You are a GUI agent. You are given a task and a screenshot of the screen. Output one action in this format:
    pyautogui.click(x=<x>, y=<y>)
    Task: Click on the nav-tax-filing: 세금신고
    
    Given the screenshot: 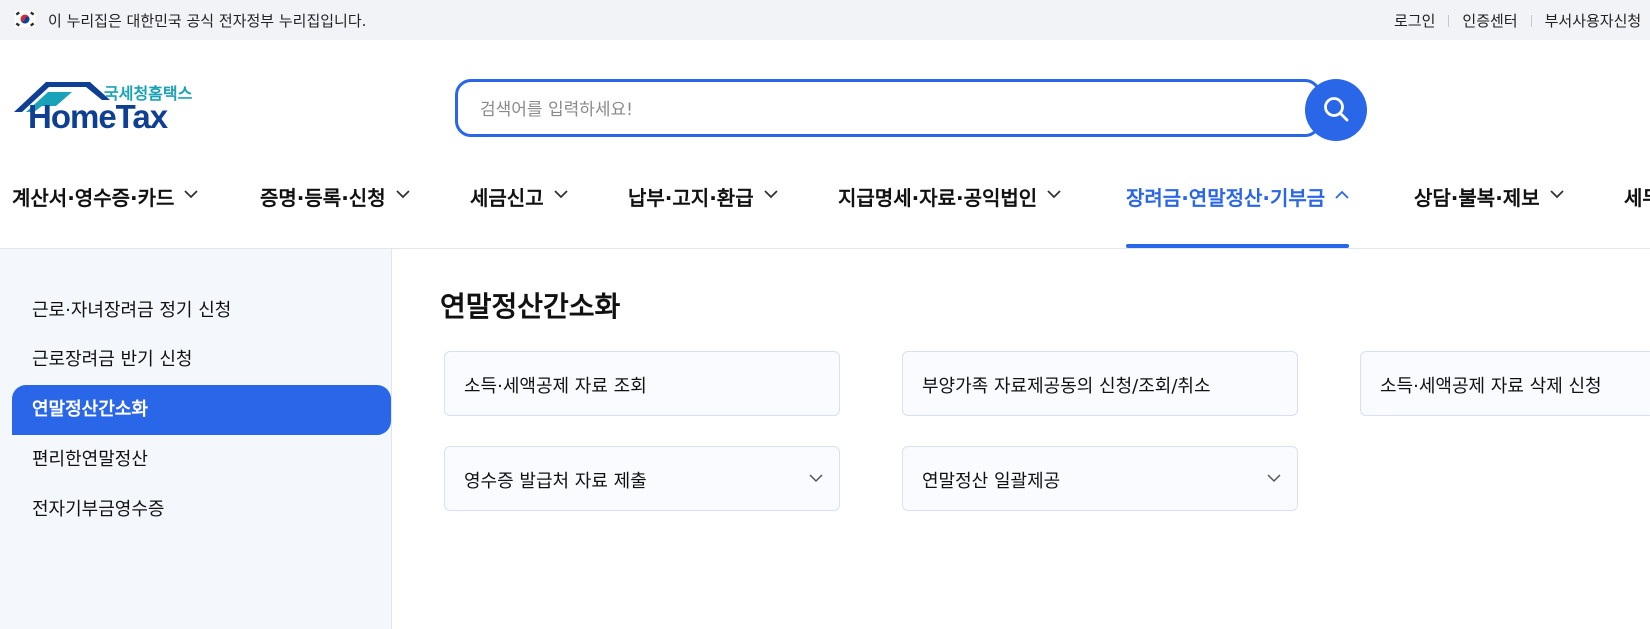 What is the action you would take?
    pyautogui.click(x=519, y=215)
    